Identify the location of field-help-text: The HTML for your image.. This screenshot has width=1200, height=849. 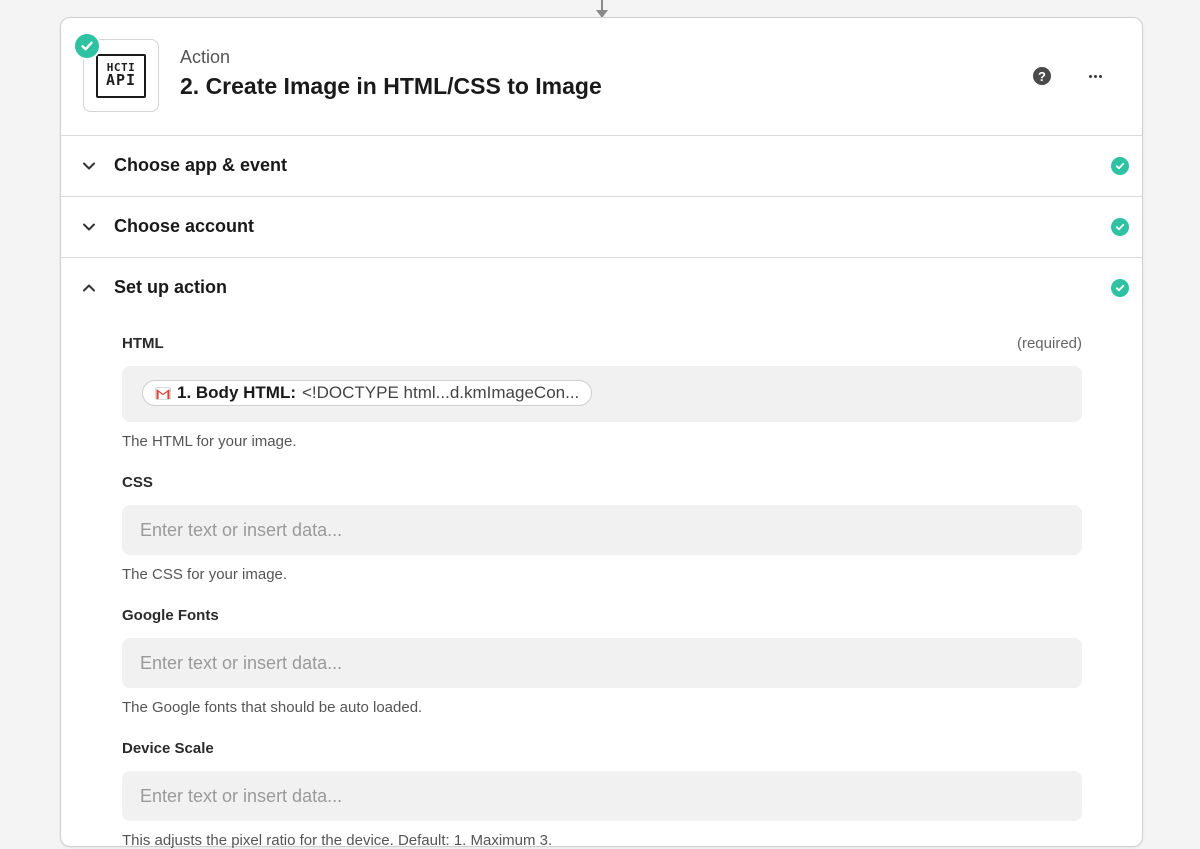
(209, 441).